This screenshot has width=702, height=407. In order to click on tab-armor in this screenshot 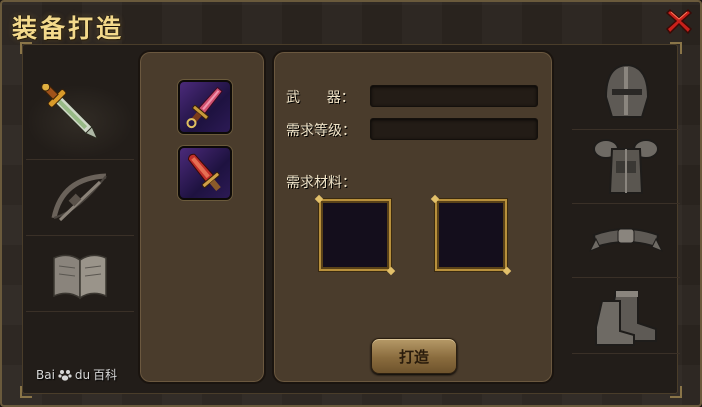, I will do `click(626, 166)`.